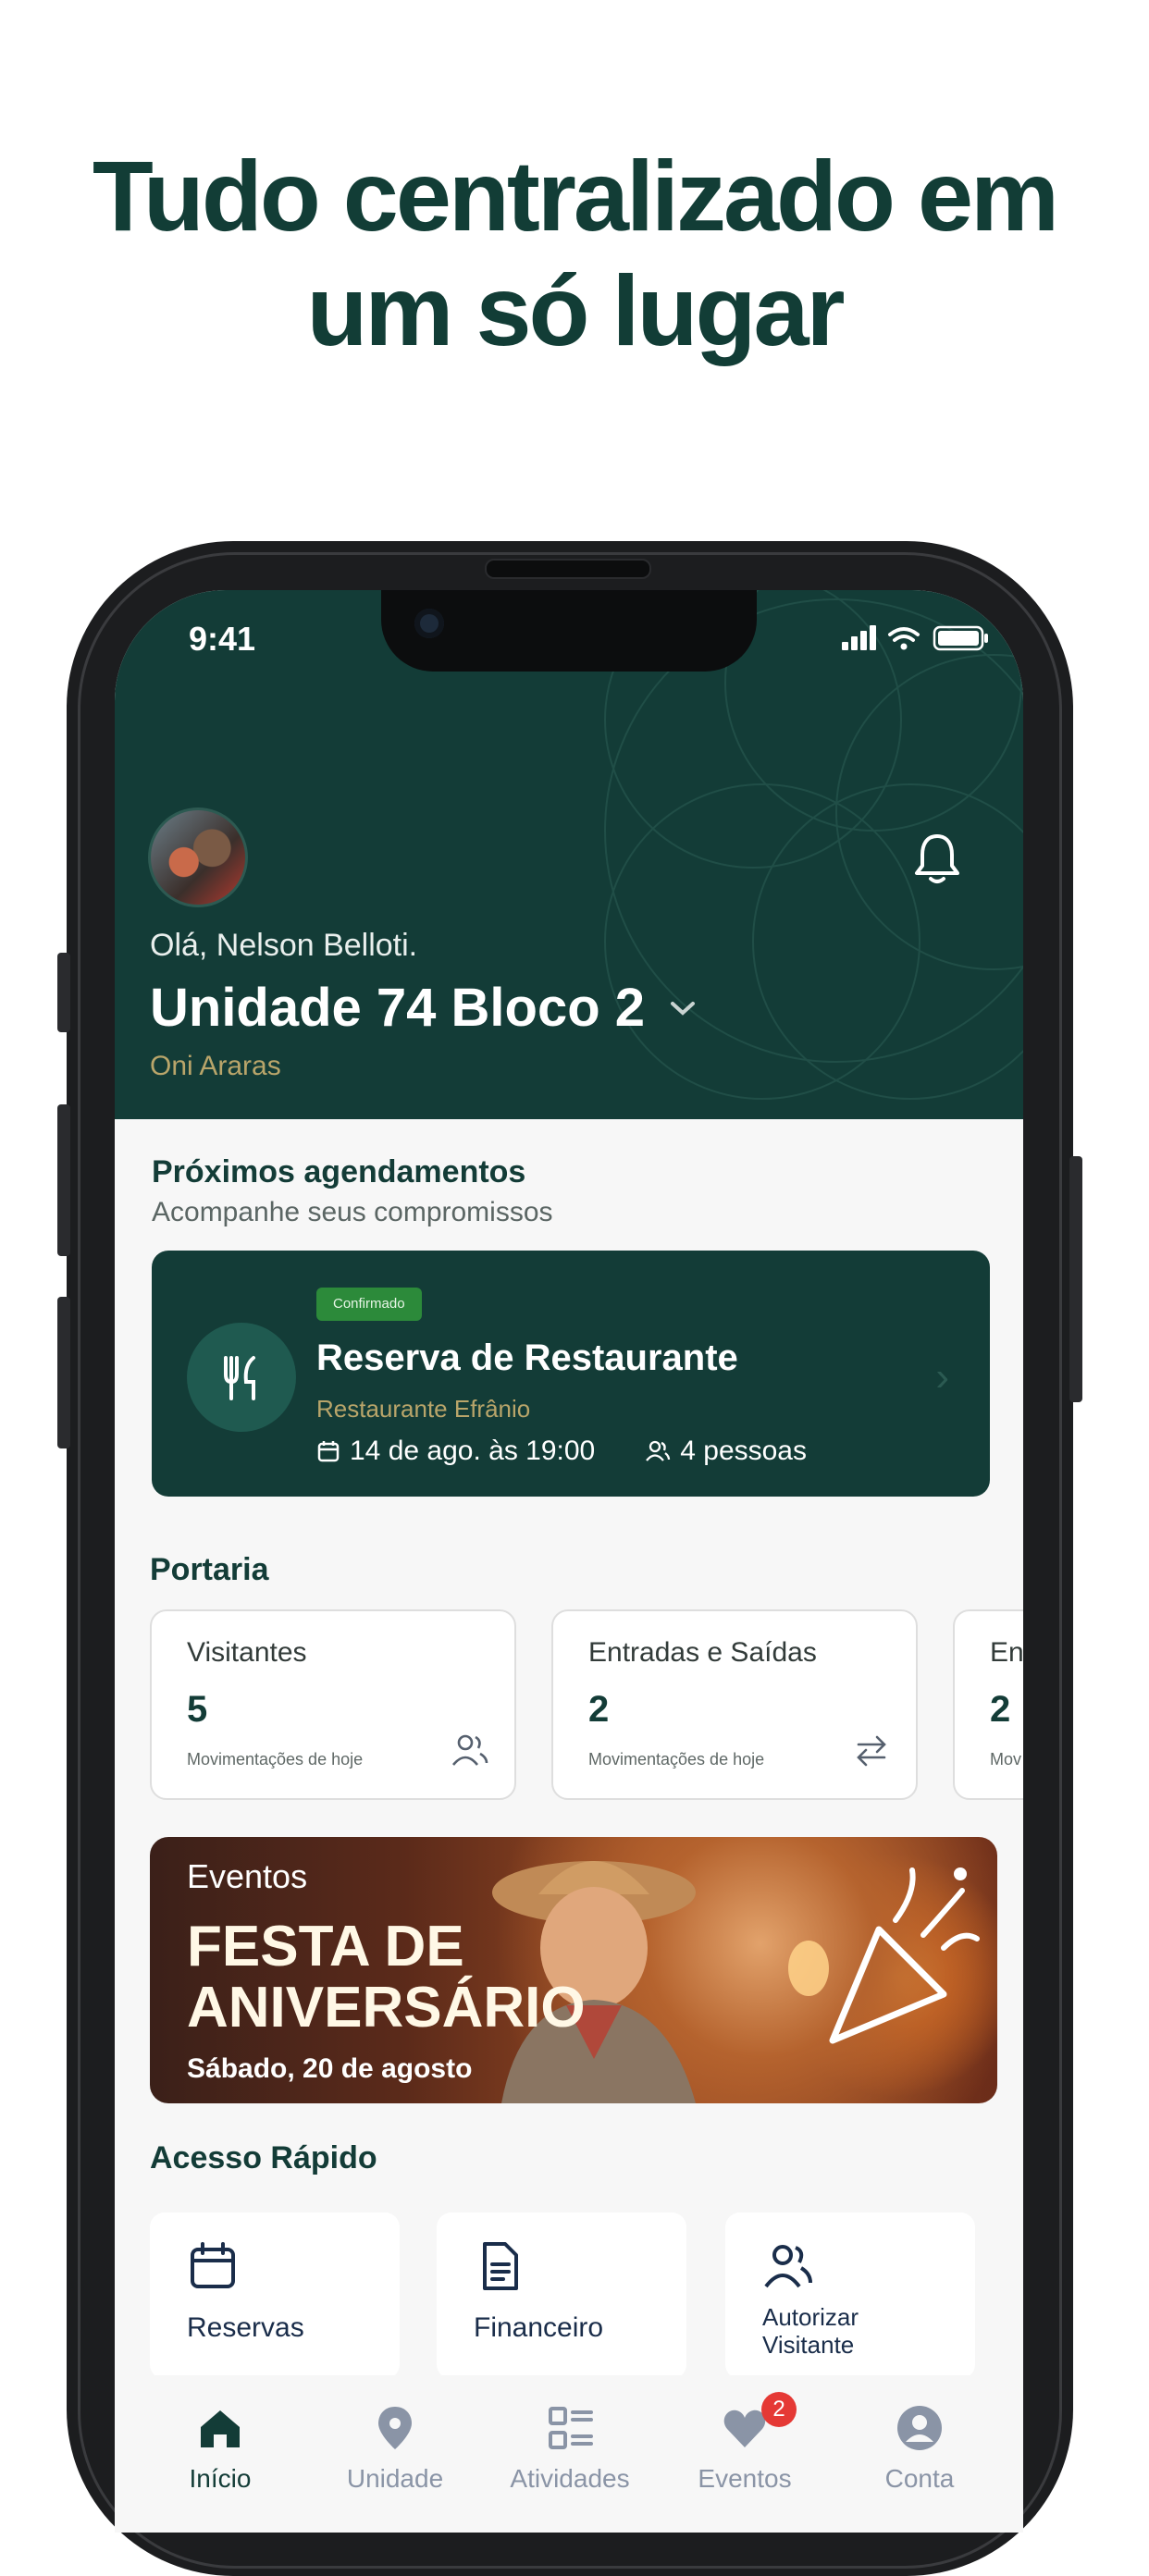 The image size is (1149, 2576). What do you see at coordinates (209, 1569) in the screenshot?
I see `portaria-title: Portaria` at bounding box center [209, 1569].